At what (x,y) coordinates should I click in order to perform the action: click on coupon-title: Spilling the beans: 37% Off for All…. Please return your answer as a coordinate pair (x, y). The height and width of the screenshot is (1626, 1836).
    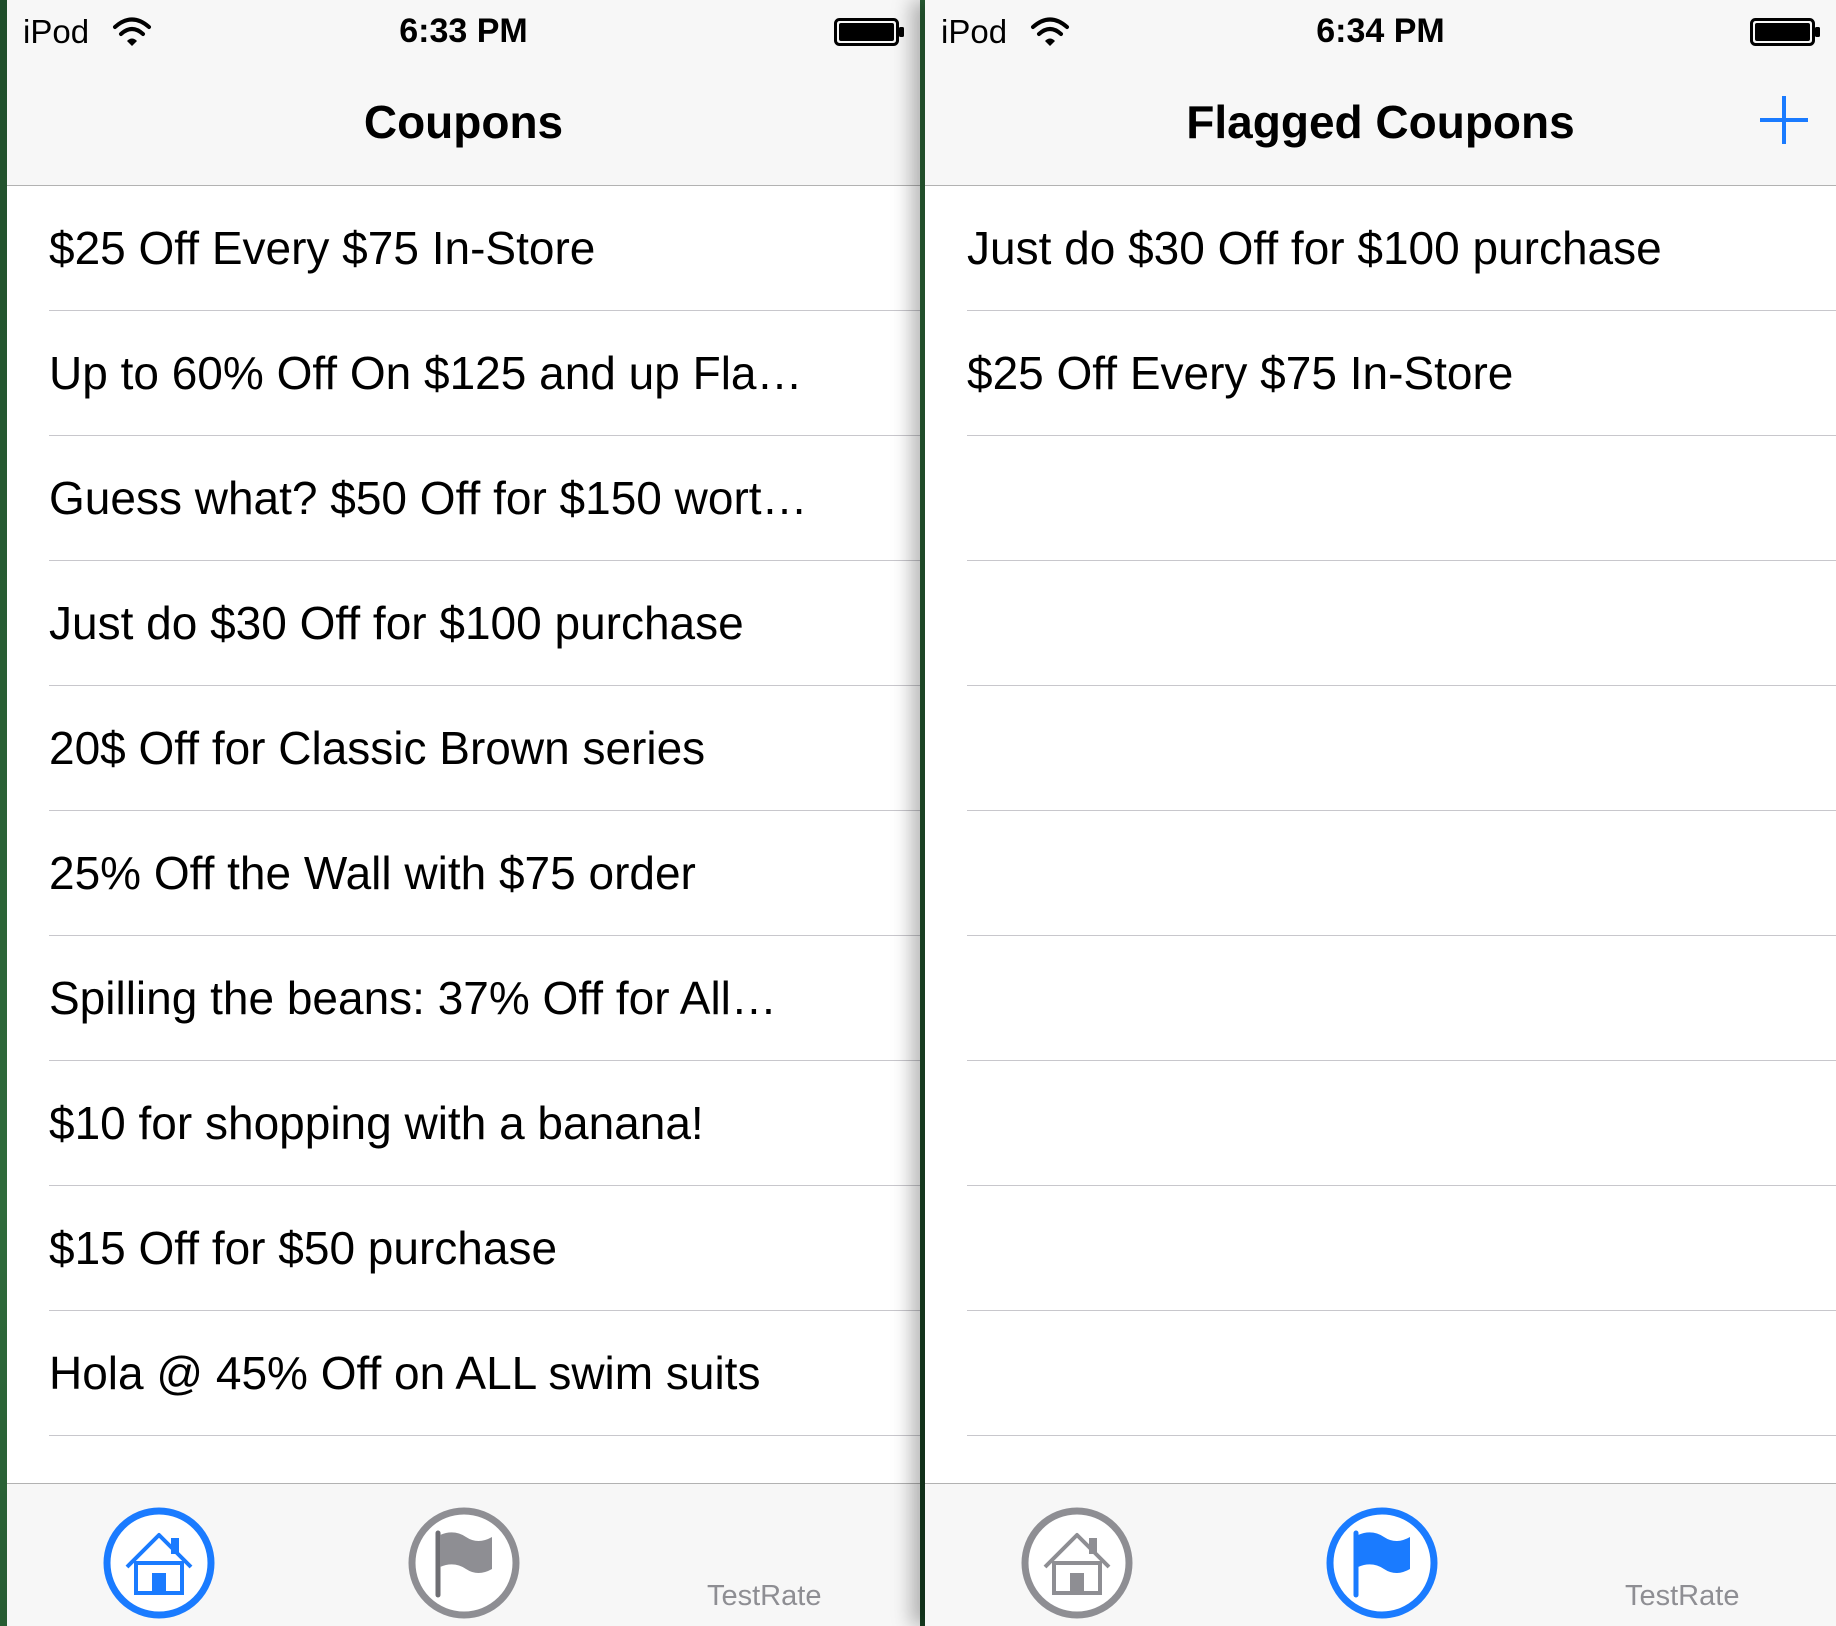
    Looking at the image, I should click on (413, 998).